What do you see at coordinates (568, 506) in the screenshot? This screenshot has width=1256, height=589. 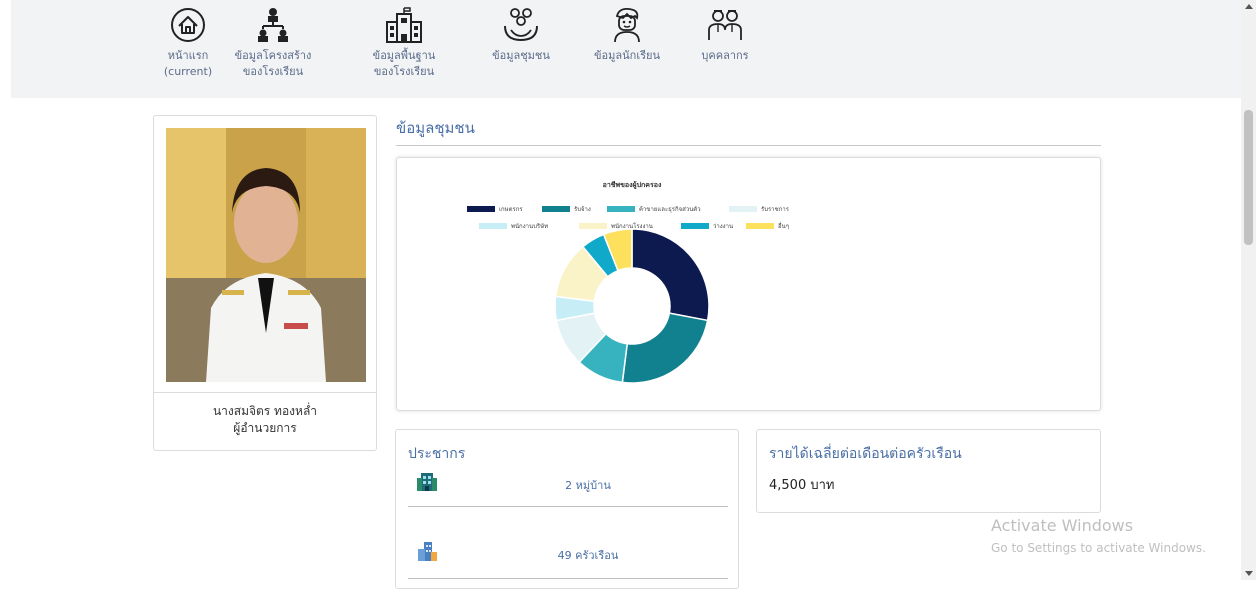 I see `population-divider` at bounding box center [568, 506].